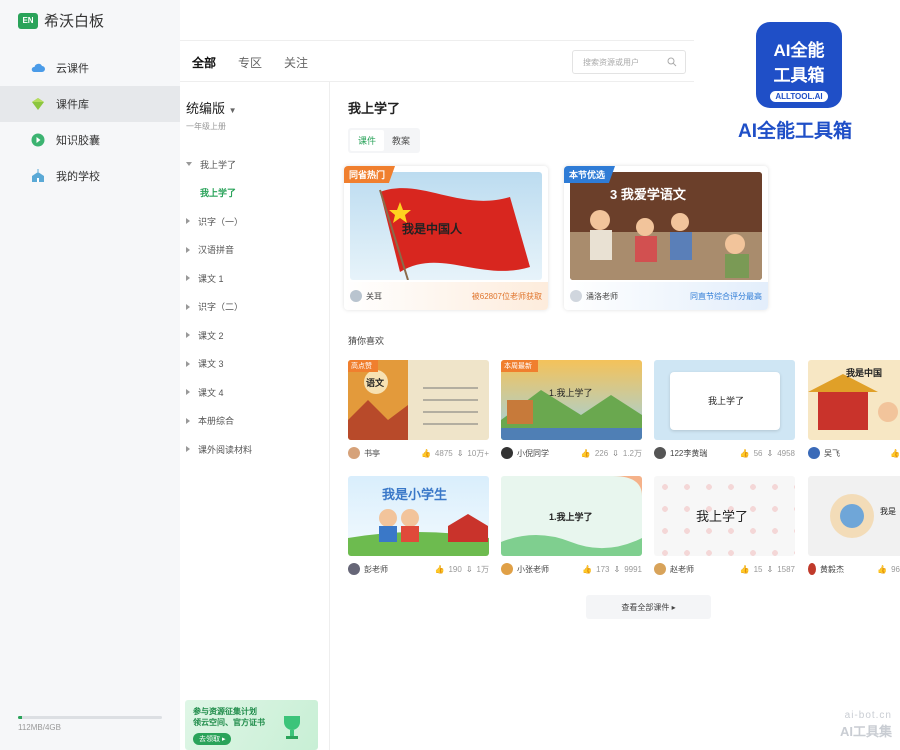 This screenshot has width=900, height=750. Describe the element at coordinates (39, 727) in the screenshot. I see `storage-text: 112MB/4GB` at that location.